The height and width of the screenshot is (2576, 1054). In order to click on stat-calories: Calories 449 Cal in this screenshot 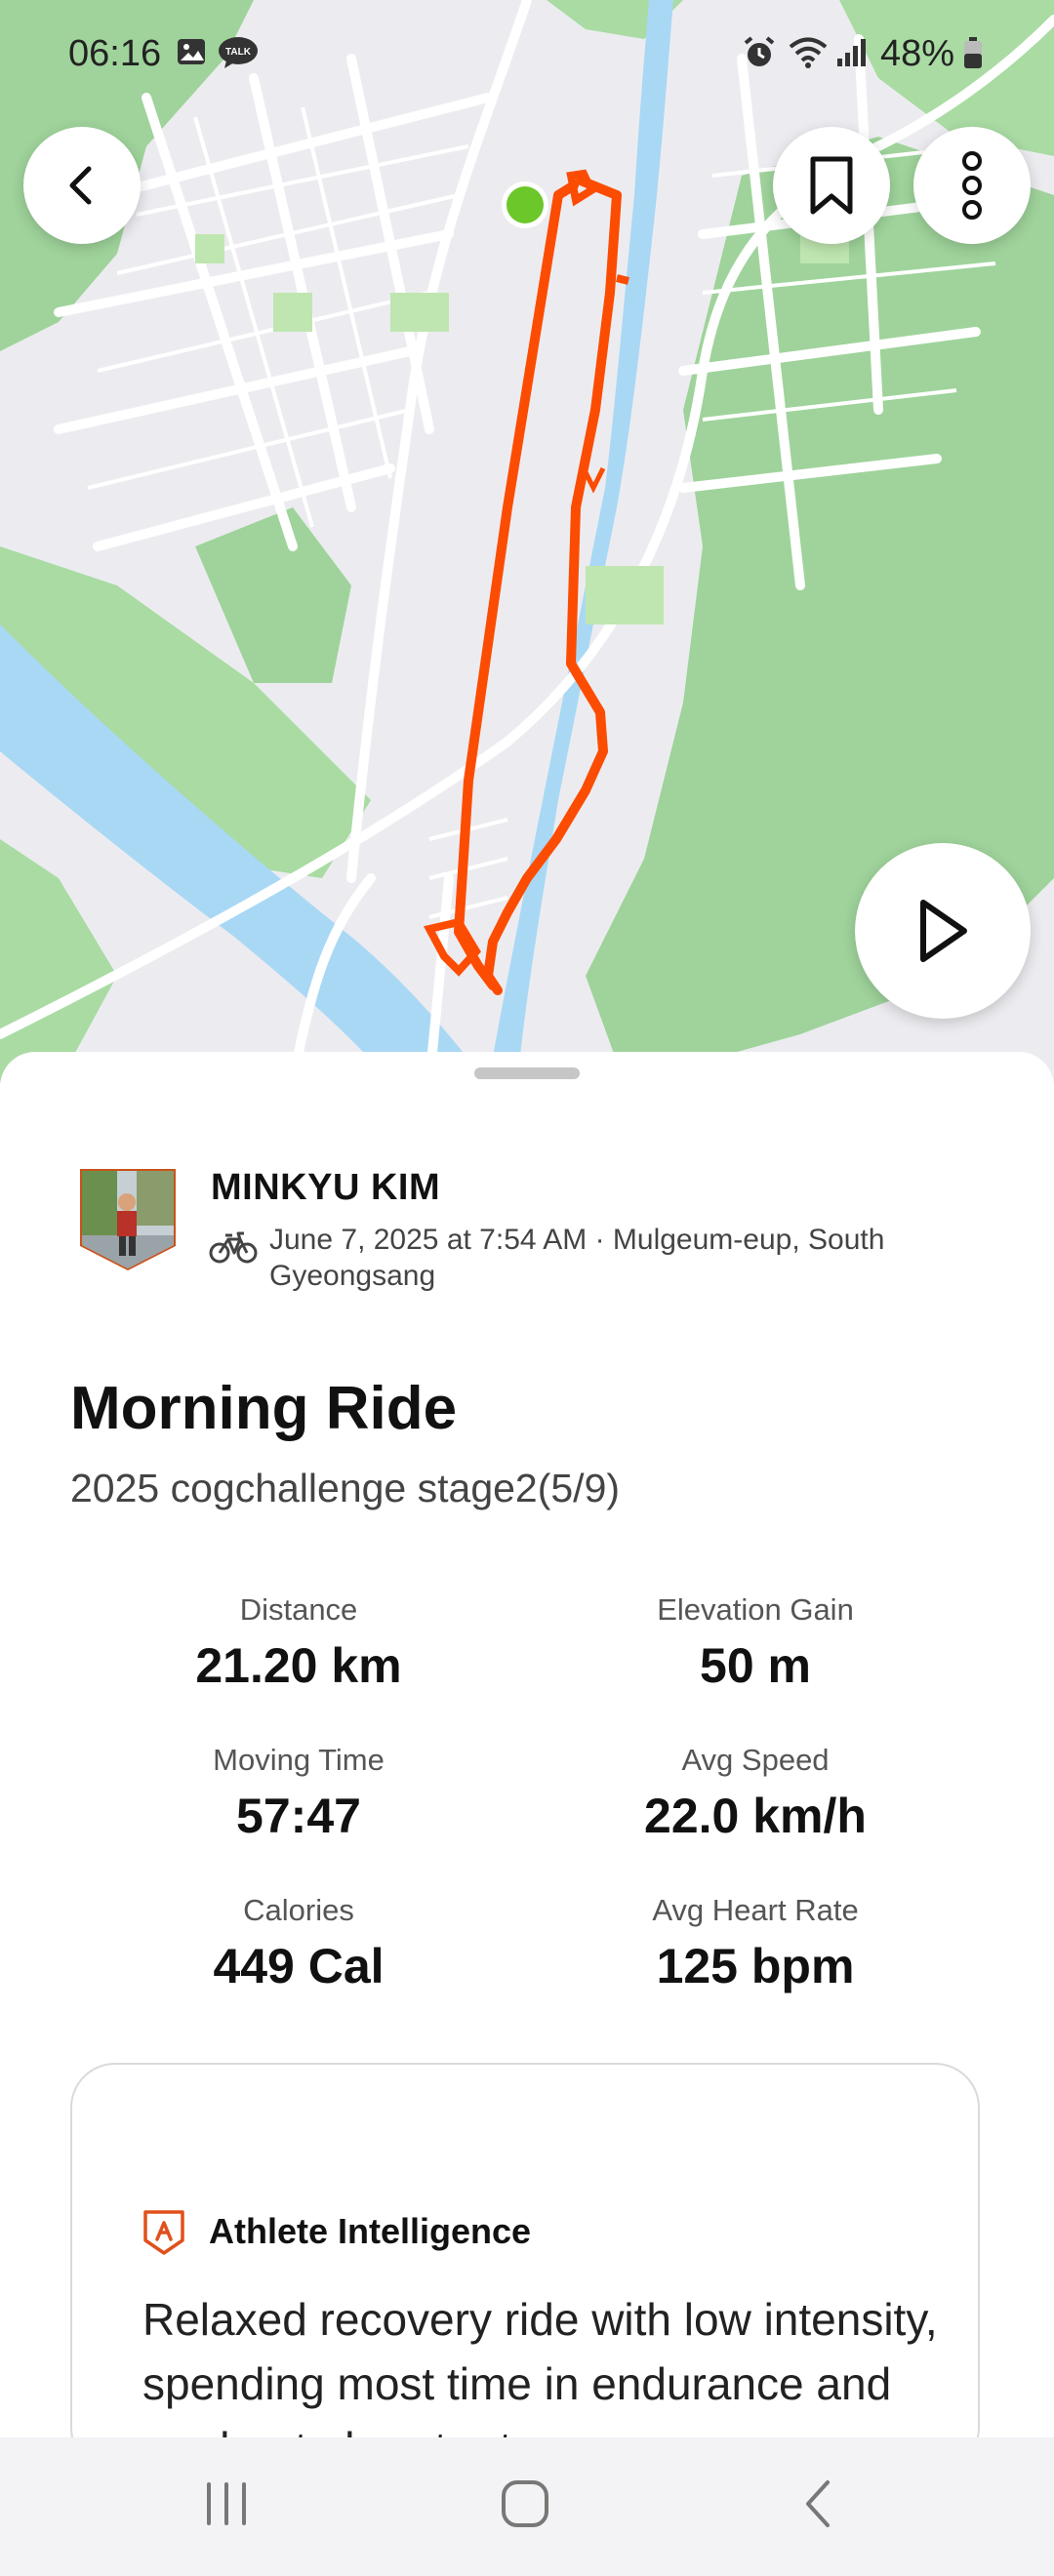, I will do `click(298, 1943)`.